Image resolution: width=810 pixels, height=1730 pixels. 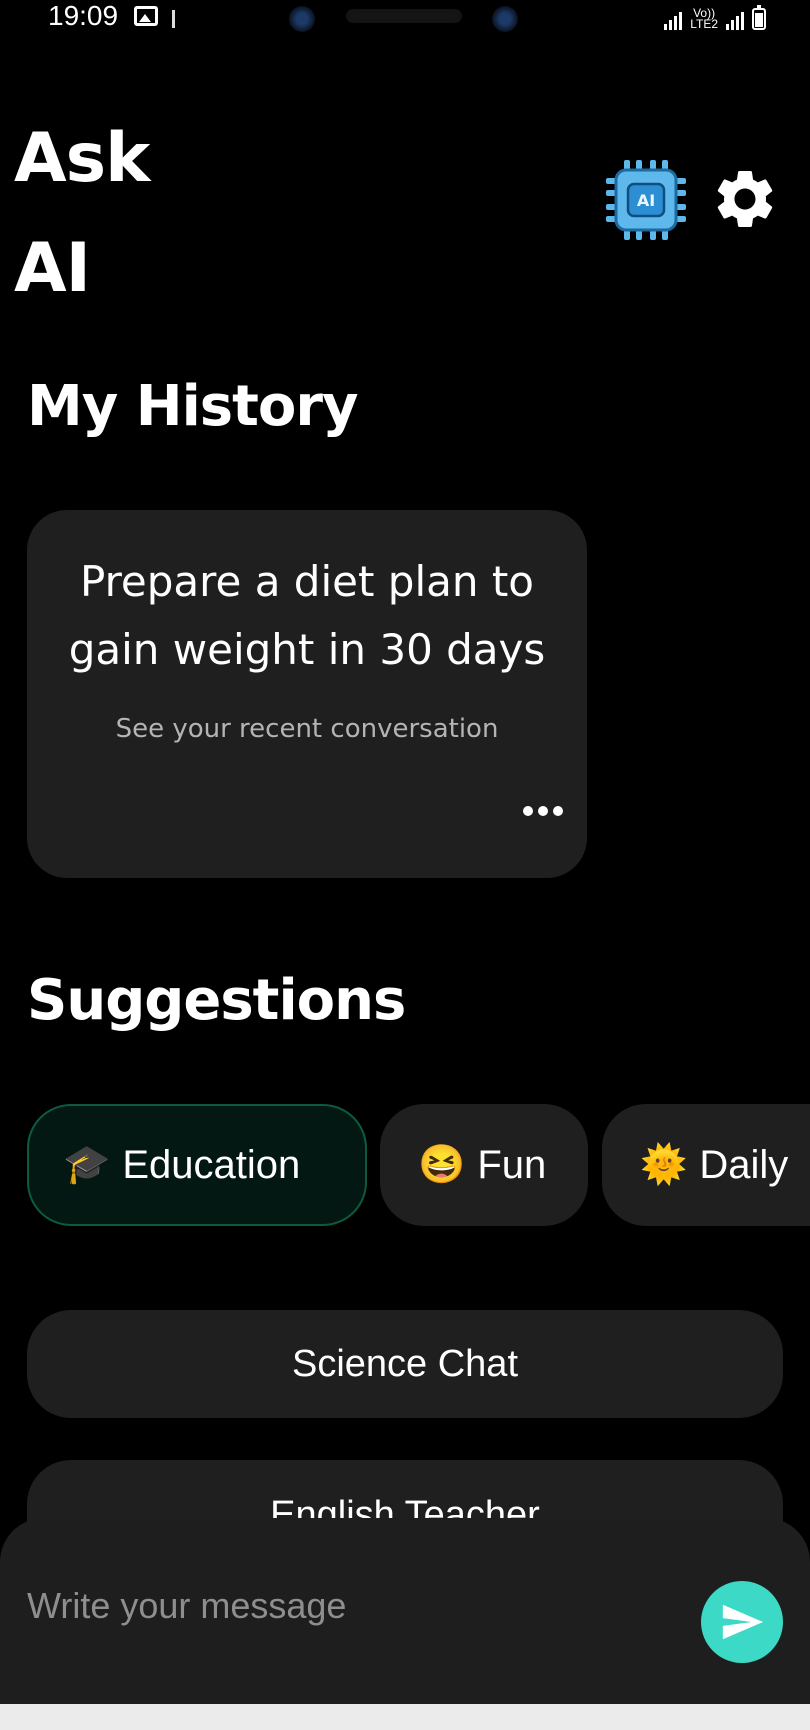 I want to click on gear-icon, so click(x=745, y=198).